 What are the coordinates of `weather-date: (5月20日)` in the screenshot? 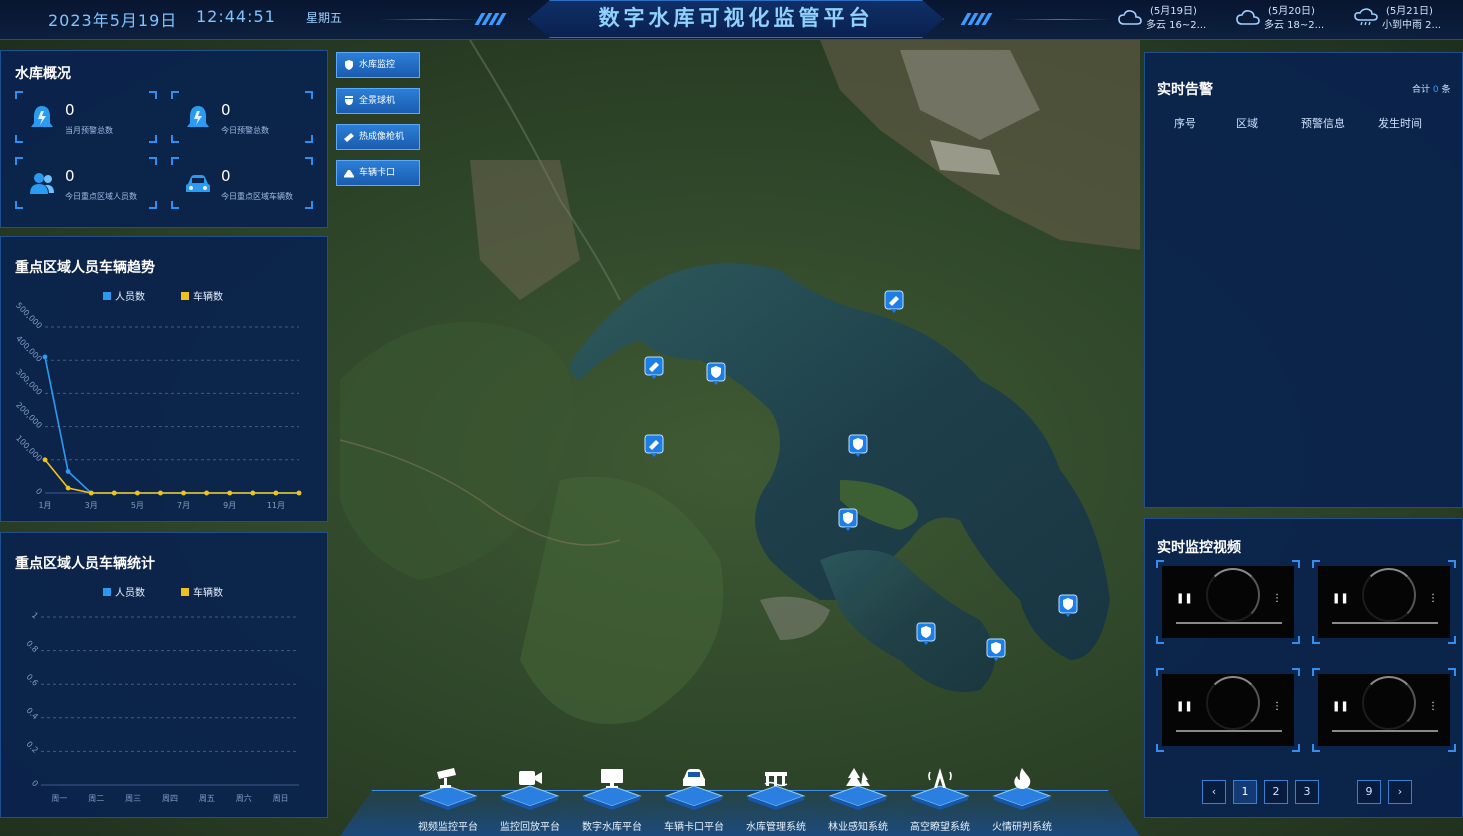 It's located at (1291, 11).